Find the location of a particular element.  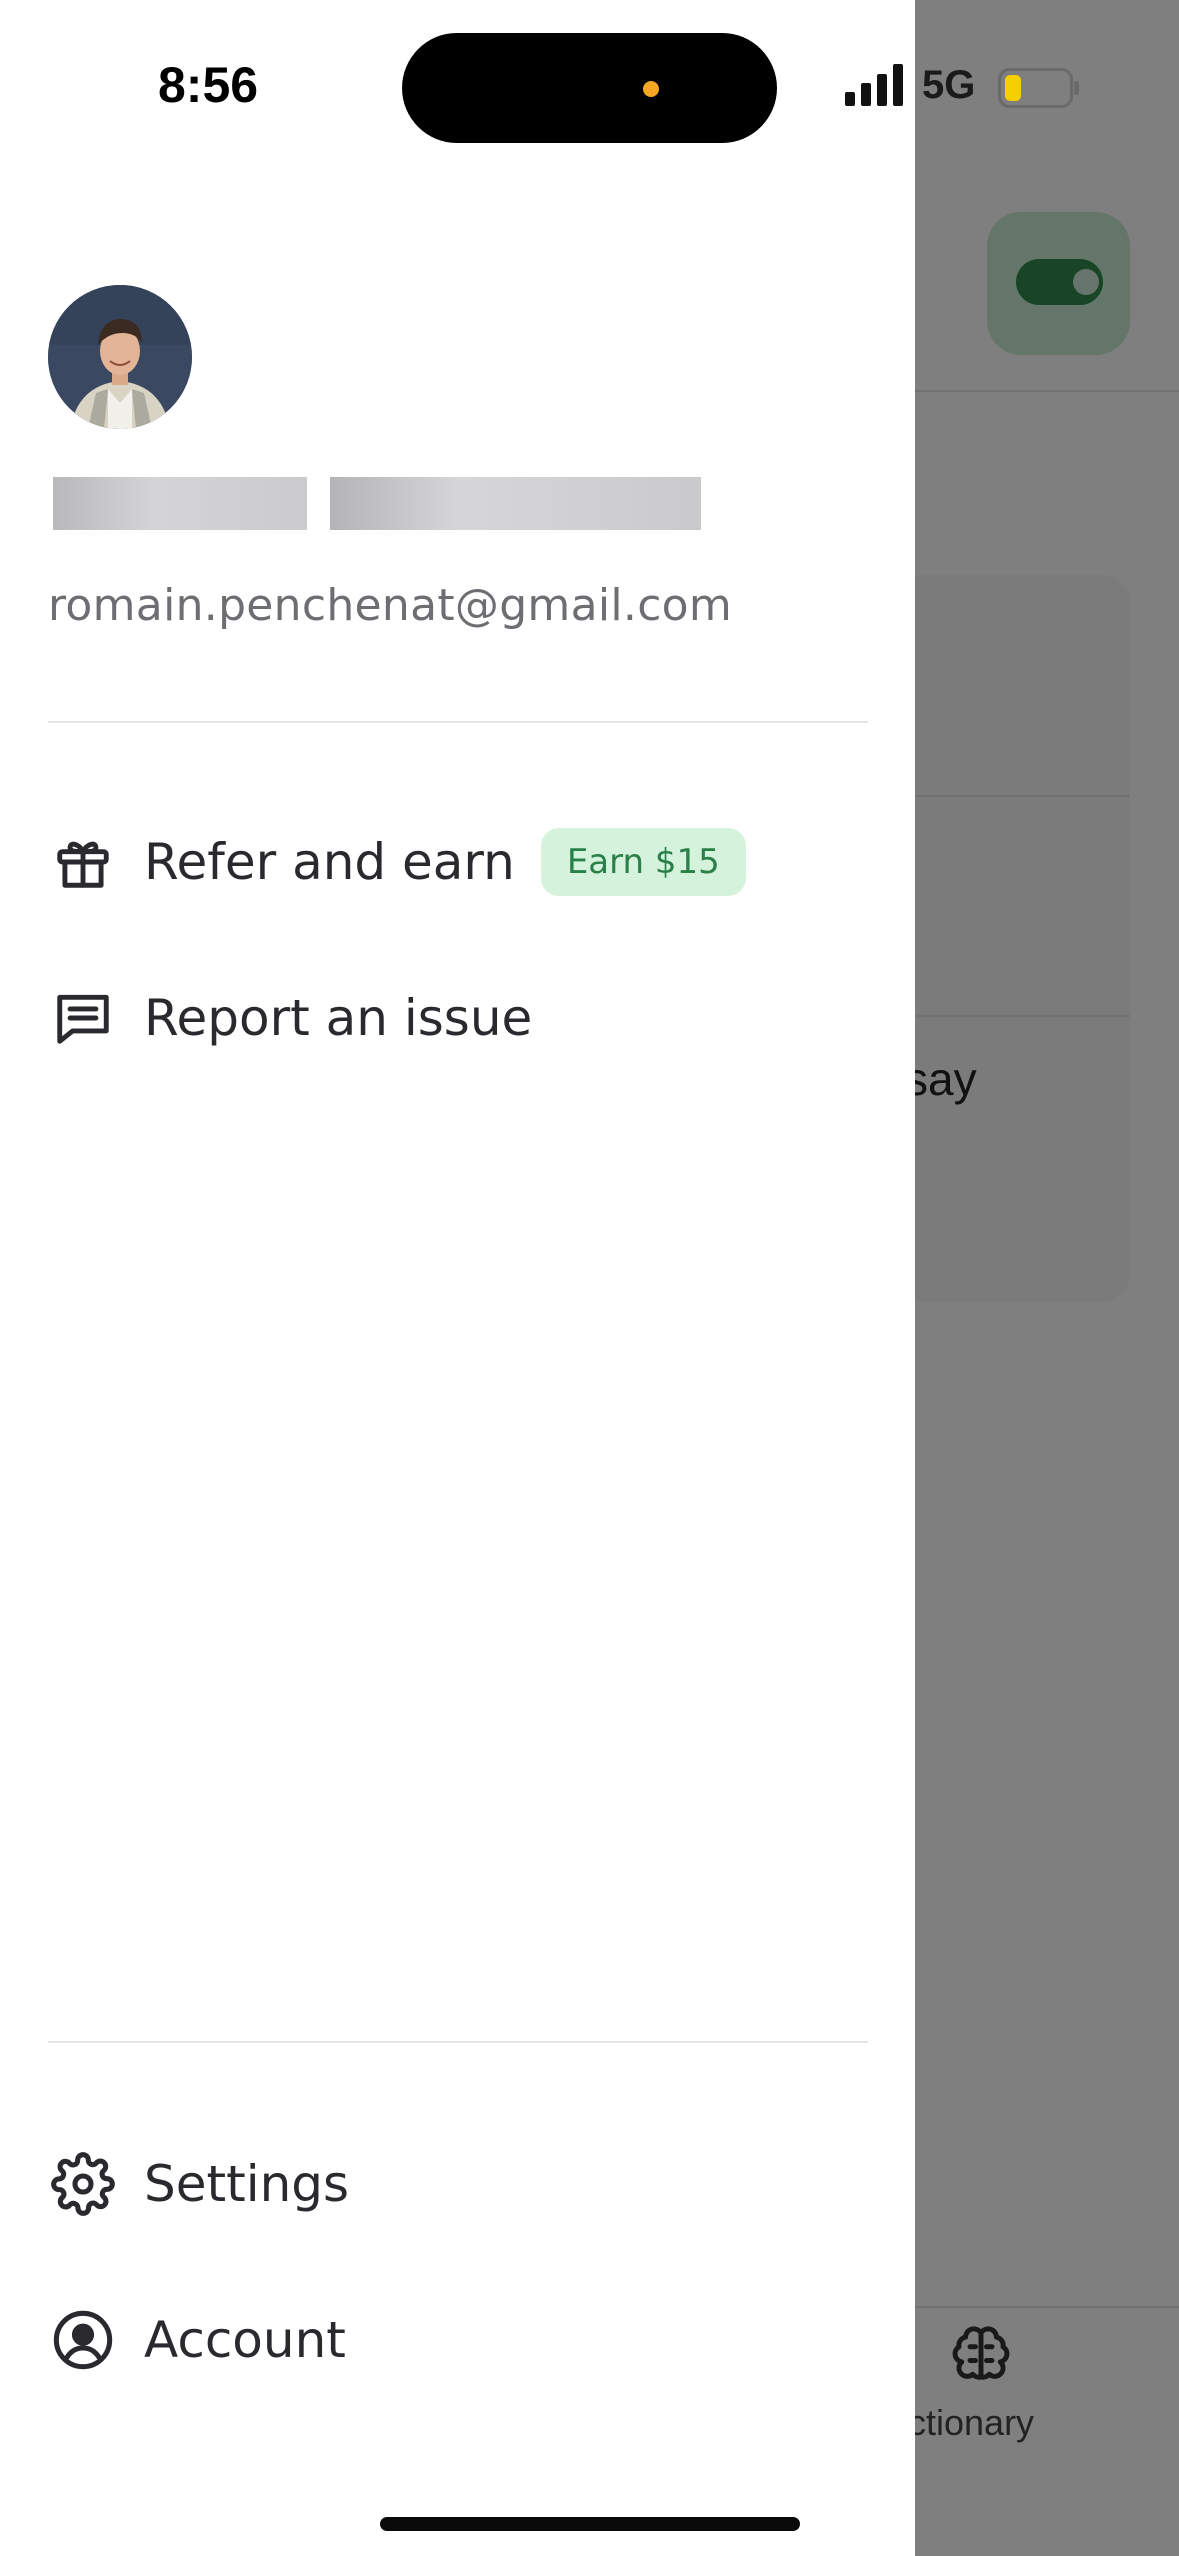

dynamic-island is located at coordinates (589, 88).